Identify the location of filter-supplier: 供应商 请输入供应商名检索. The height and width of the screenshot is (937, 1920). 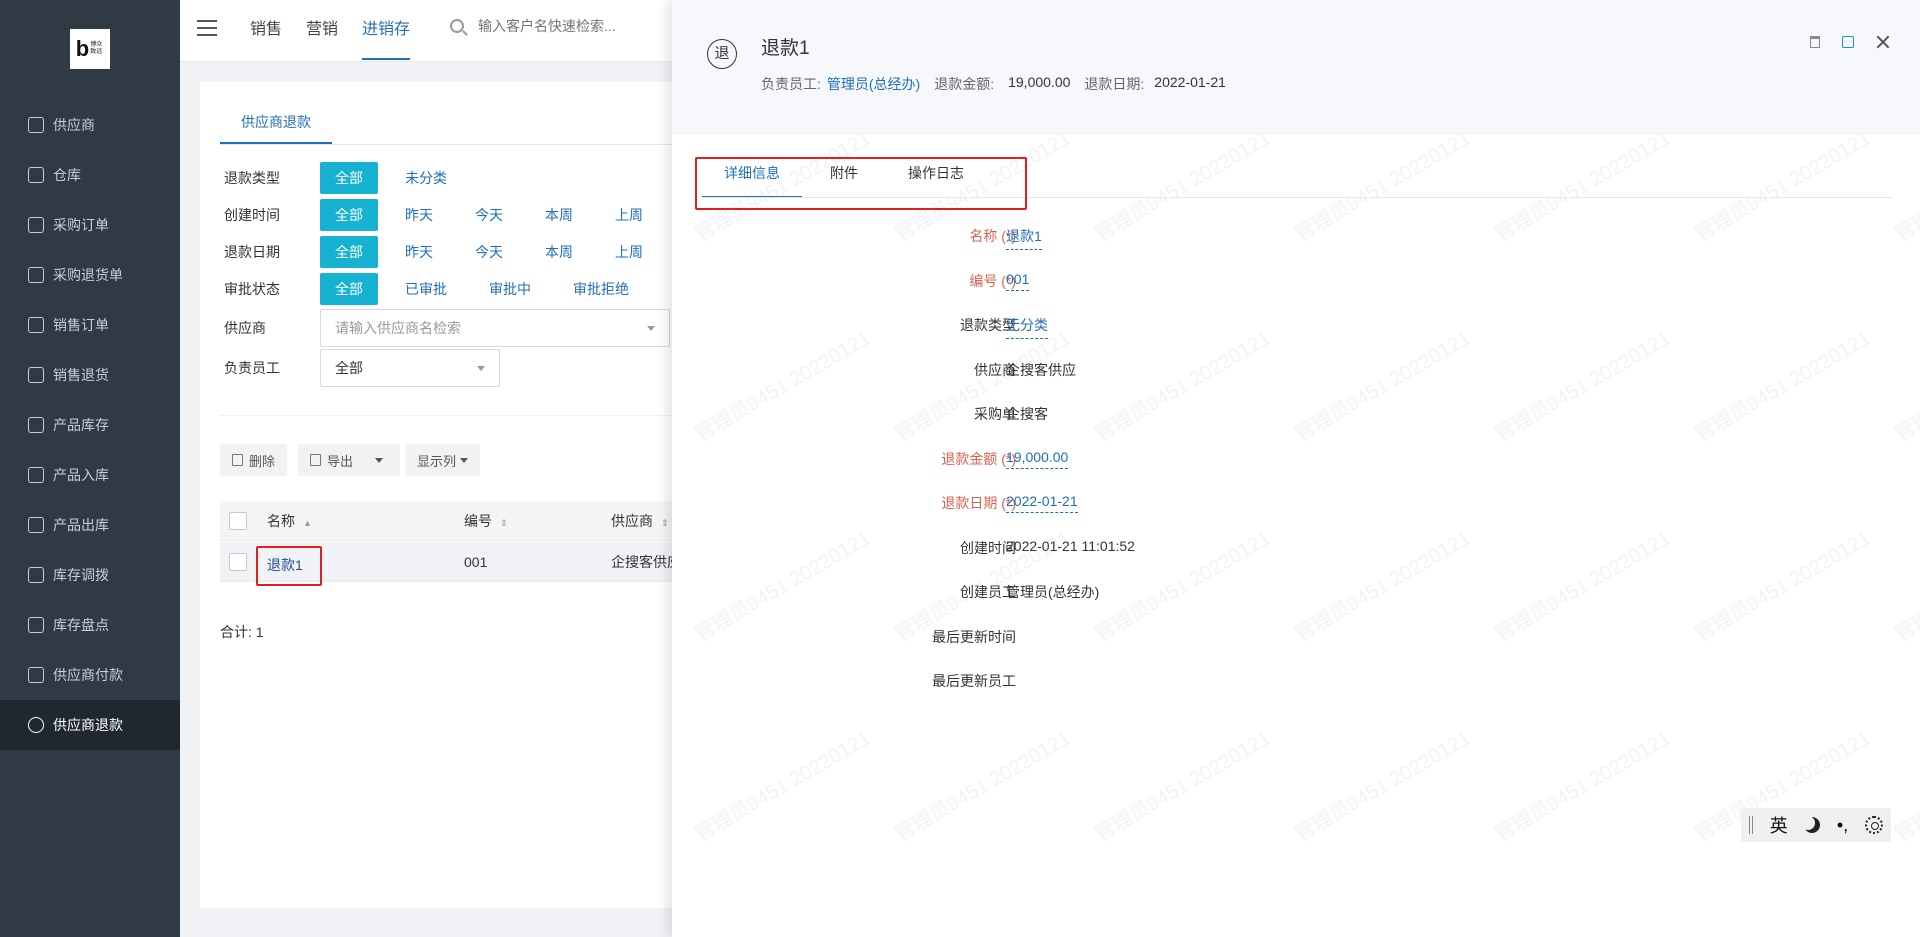
(447, 328).